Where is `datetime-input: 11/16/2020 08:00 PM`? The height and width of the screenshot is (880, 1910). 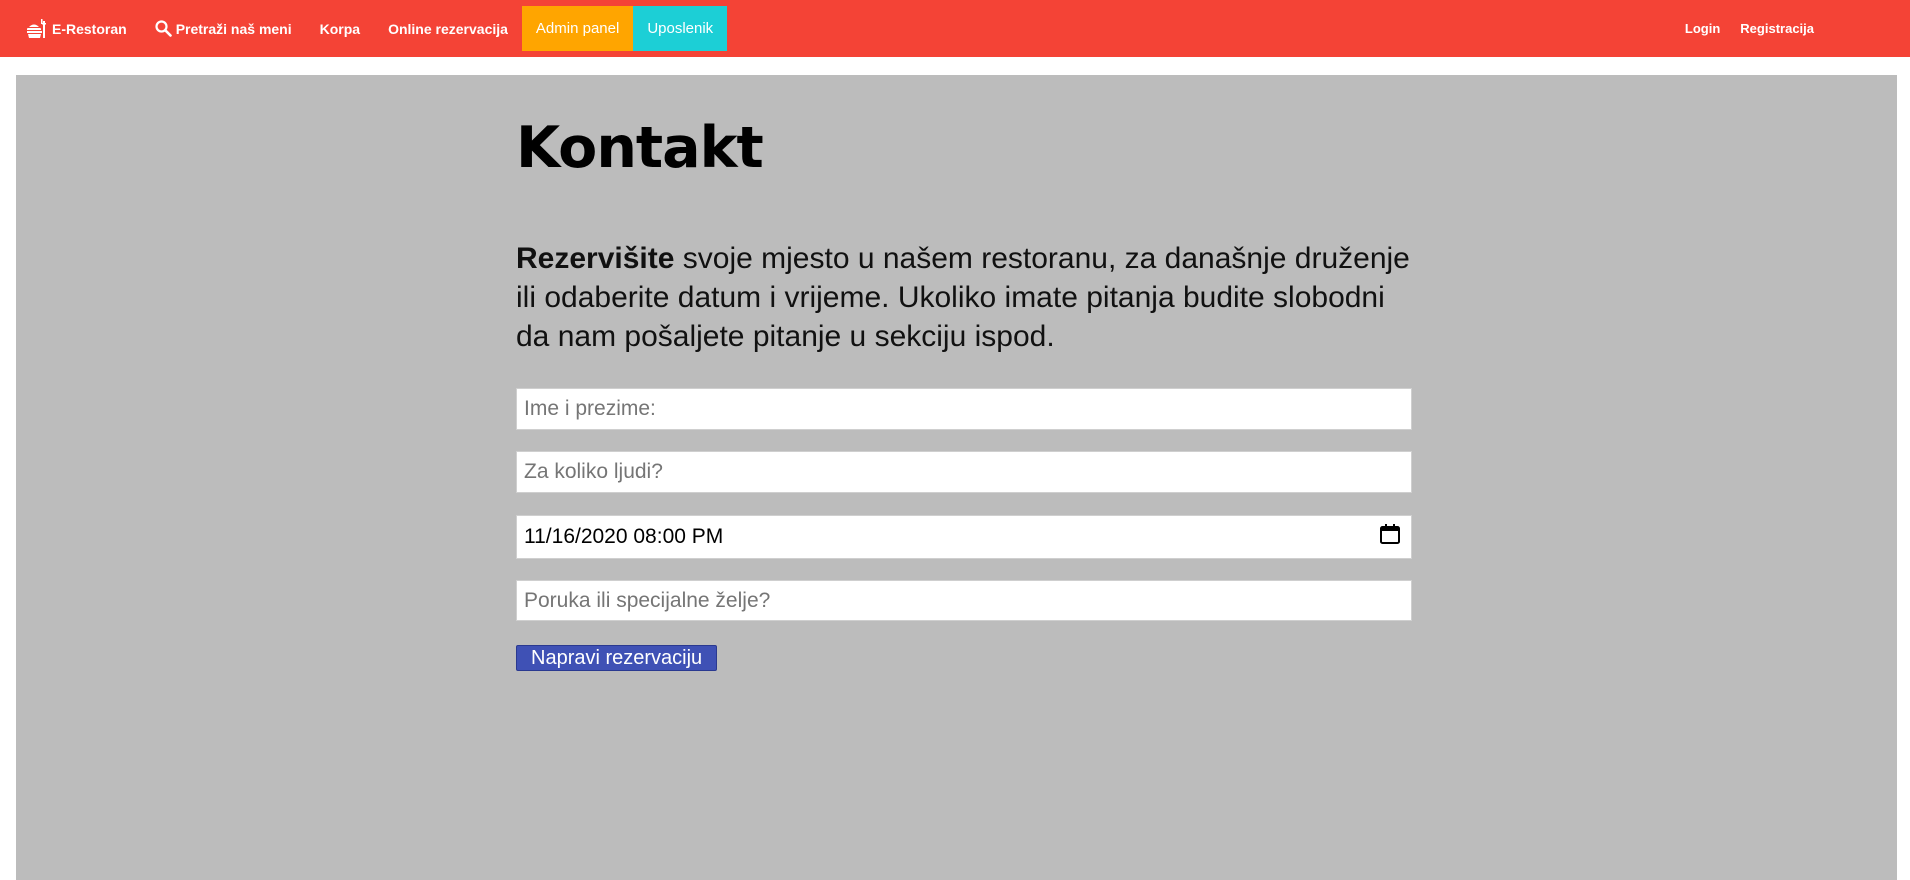
datetime-input: 11/16/2020 08:00 PM is located at coordinates (964, 537).